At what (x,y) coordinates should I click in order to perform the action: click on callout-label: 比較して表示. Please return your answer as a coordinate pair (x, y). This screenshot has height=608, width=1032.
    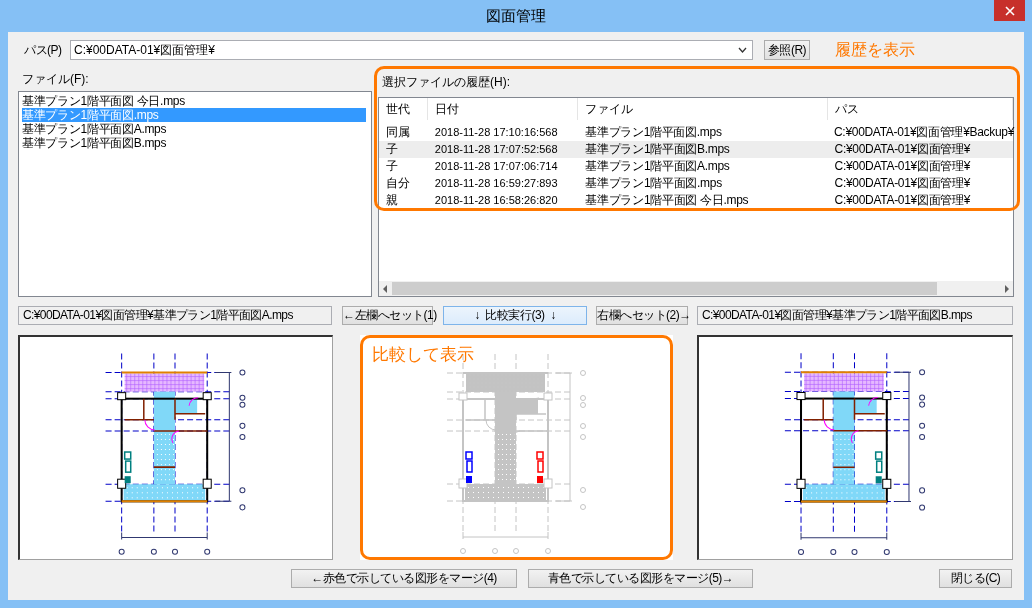
    Looking at the image, I should click on (423, 355).